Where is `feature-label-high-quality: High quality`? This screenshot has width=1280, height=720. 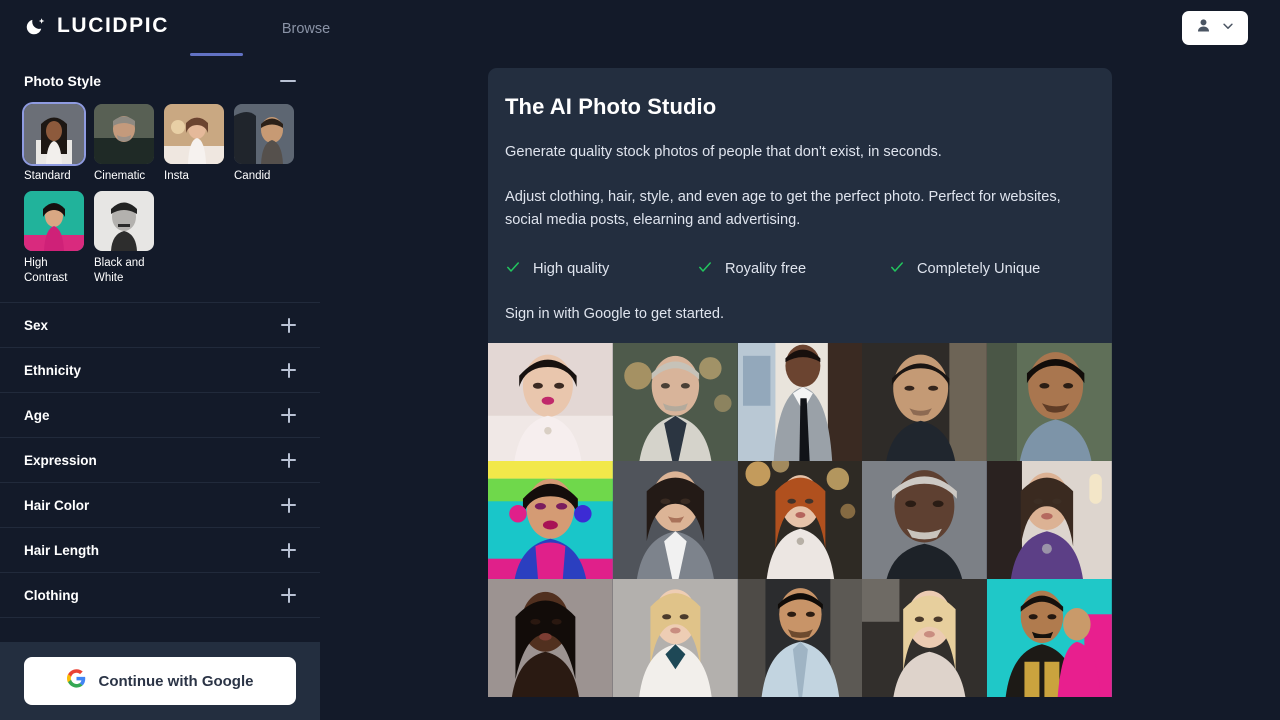 feature-label-high-quality: High quality is located at coordinates (571, 269).